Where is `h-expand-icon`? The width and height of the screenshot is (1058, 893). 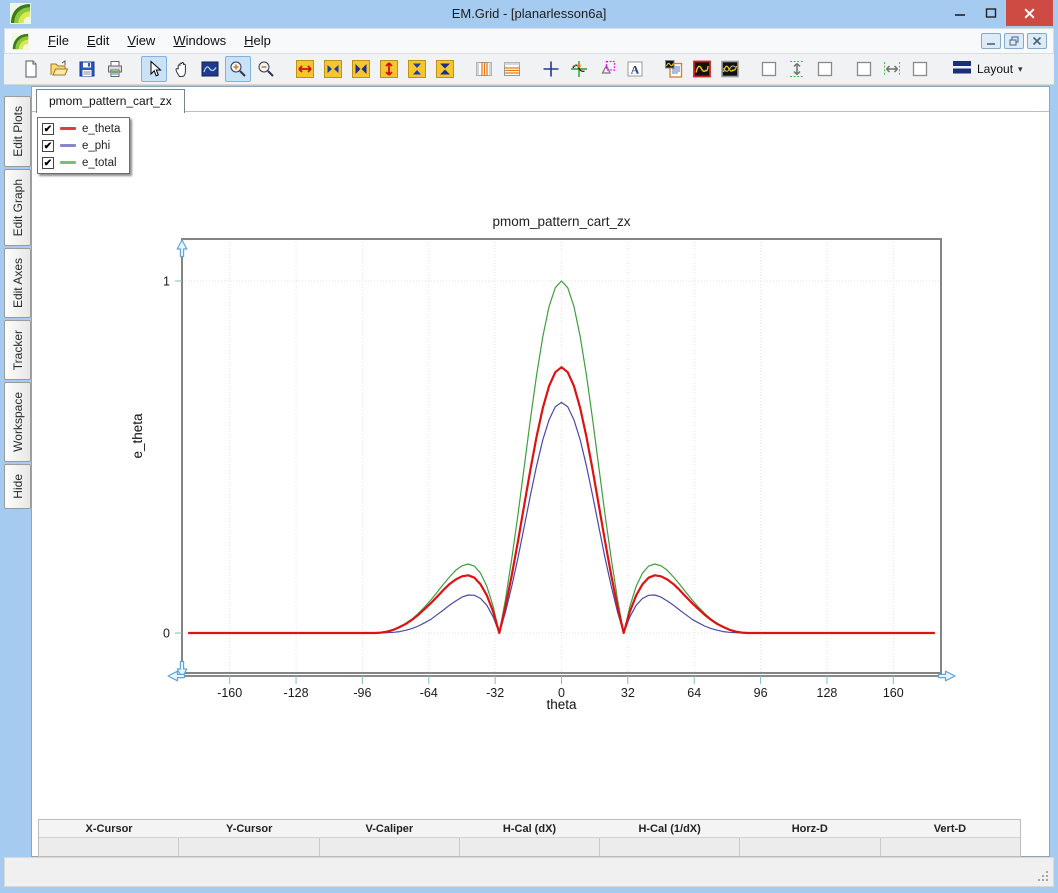 h-expand-icon is located at coordinates (305, 69).